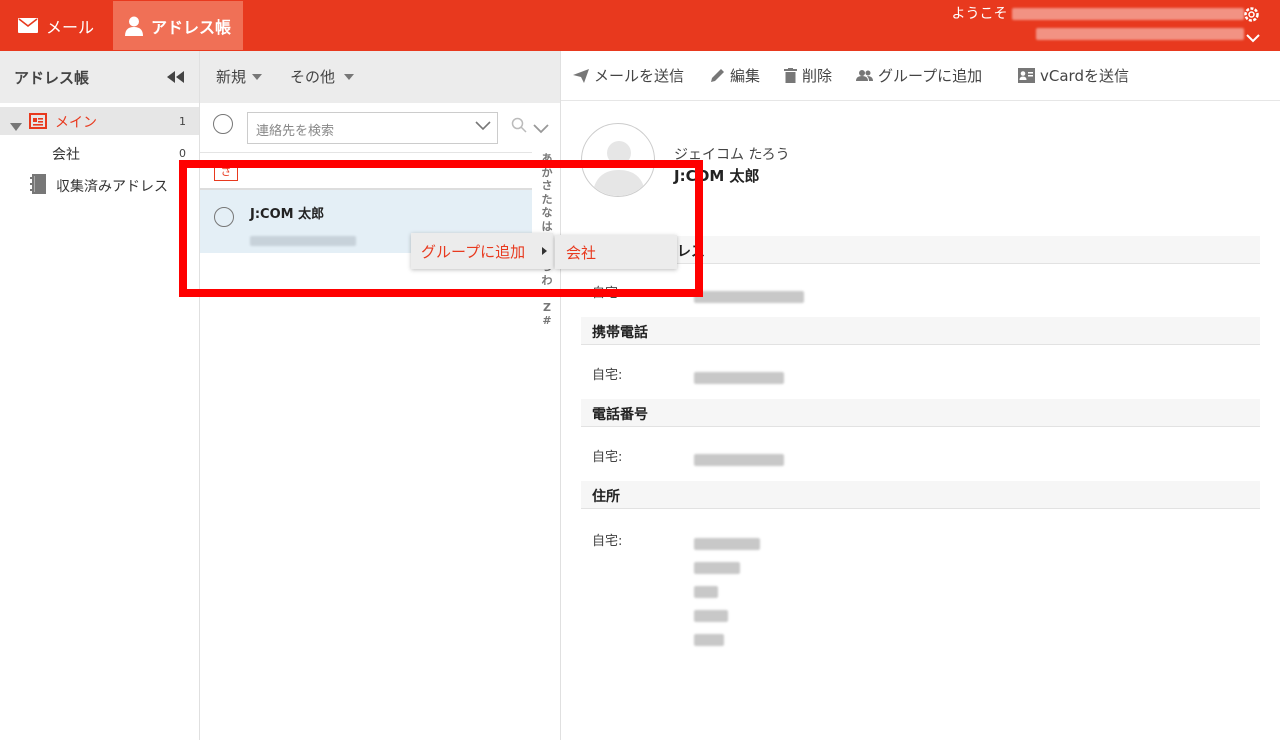 The image size is (1280, 740). Describe the element at coordinates (640, 25) in the screenshot. I see `top-bar: メール アドレス帳 ようこそ` at that location.